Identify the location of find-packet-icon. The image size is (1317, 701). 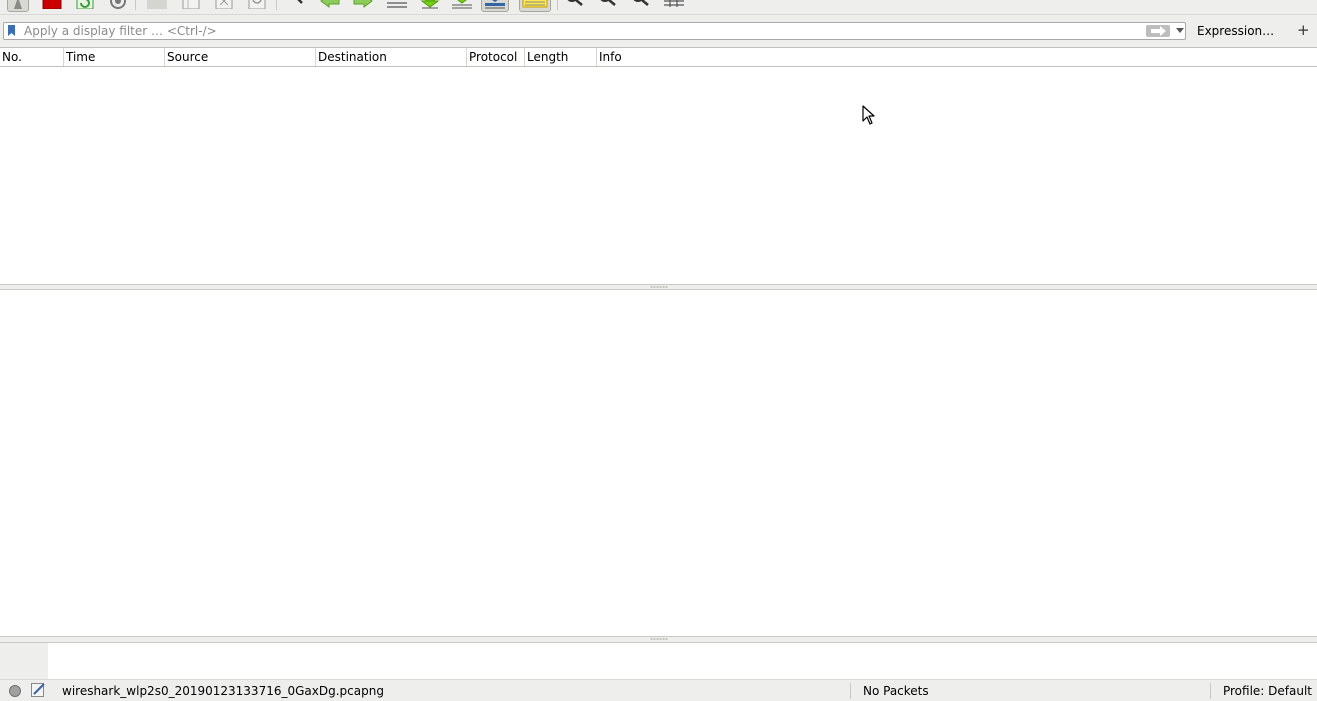
(300, 2).